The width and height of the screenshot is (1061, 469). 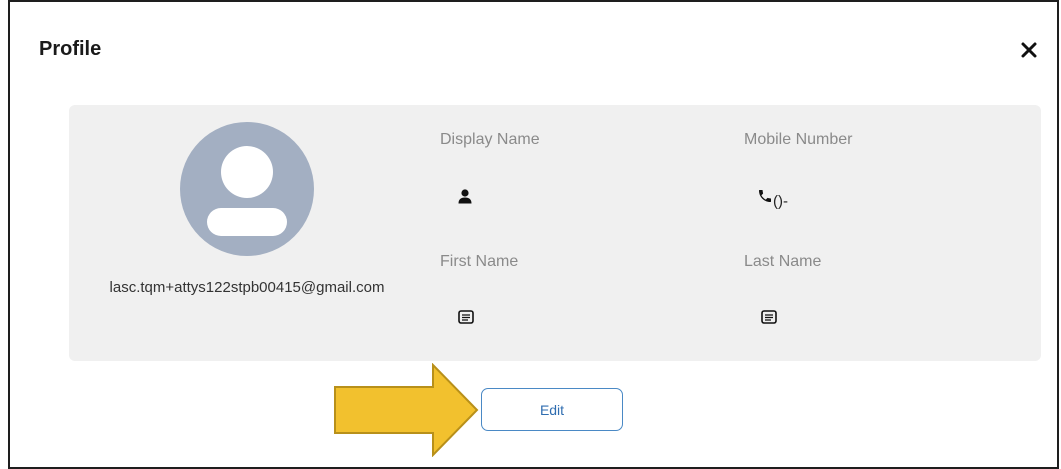 I want to click on dialog-title: Profile, so click(x=70, y=49).